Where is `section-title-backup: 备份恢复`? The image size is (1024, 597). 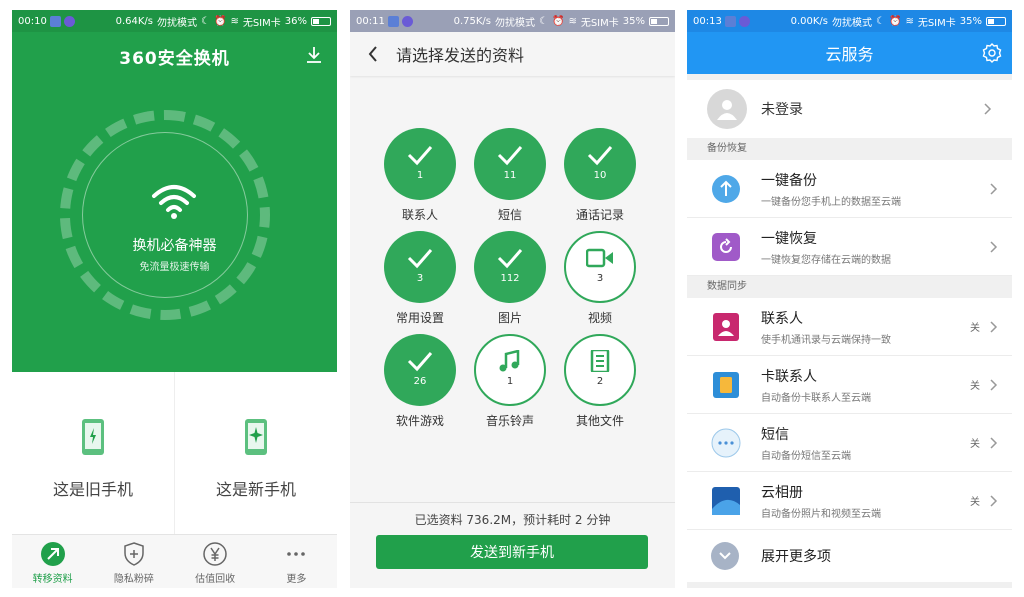
section-title-backup: 备份恢复 is located at coordinates (849, 149).